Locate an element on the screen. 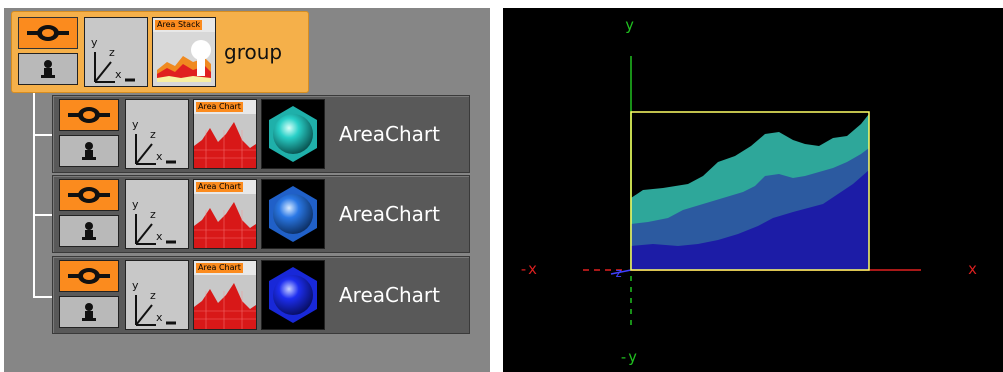  x-axis-label: x is located at coordinates (973, 269).